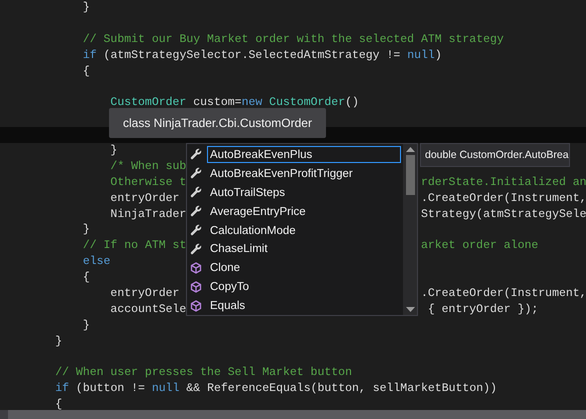 The width and height of the screenshot is (586, 419). I want to click on completion-item: ChaseLimit, so click(304, 249).